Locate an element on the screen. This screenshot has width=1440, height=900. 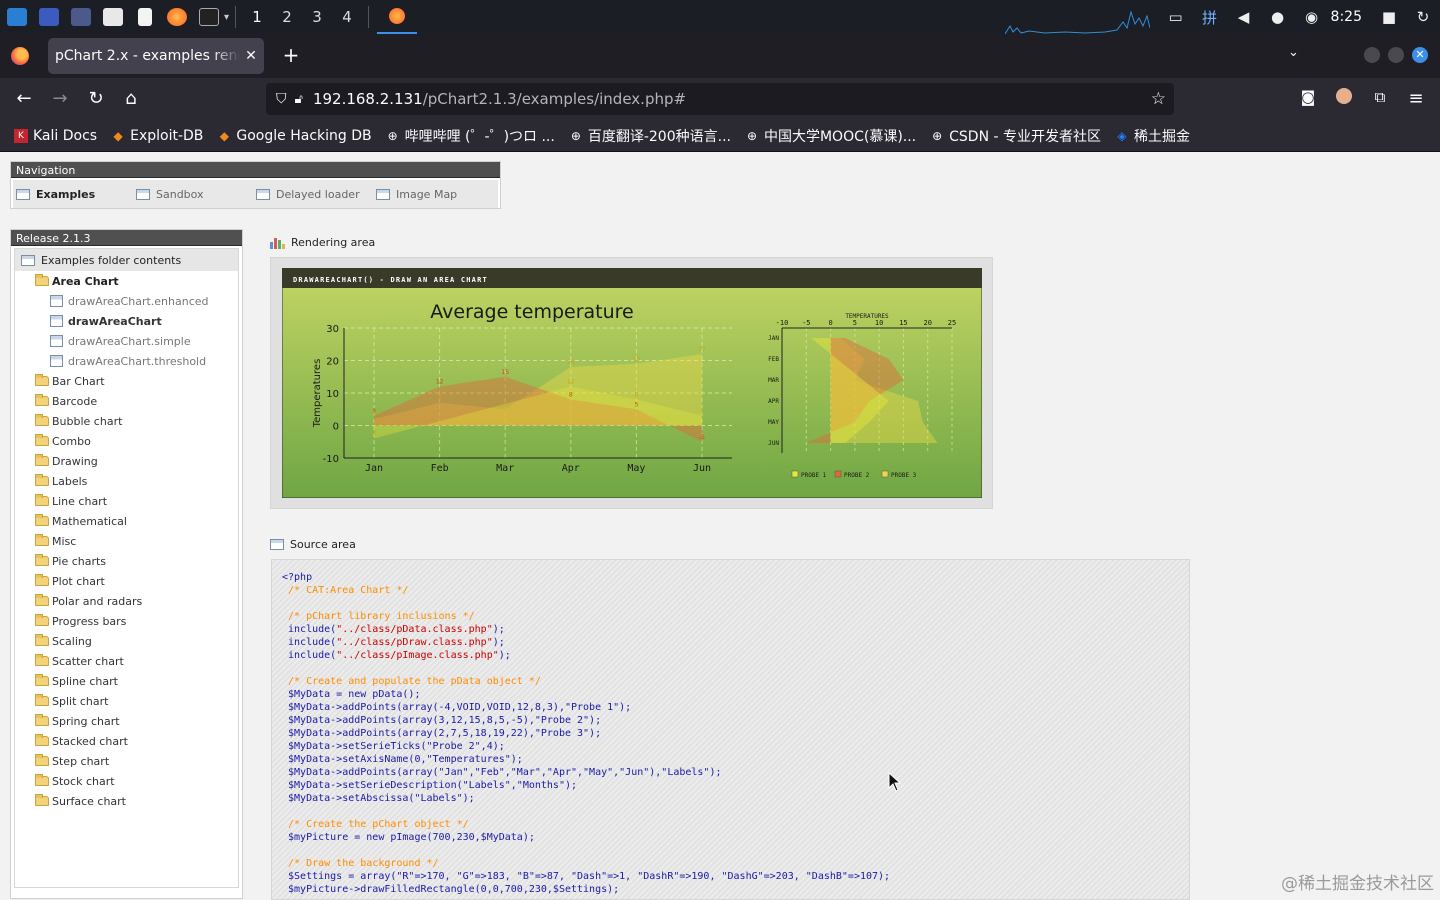
tree-folder: Spring chart is located at coordinates (126, 721).